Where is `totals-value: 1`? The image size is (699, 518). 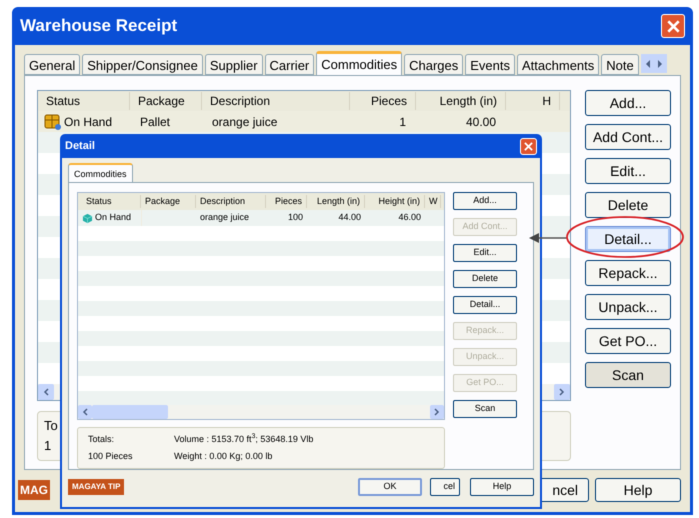 totals-value: 1 is located at coordinates (48, 445).